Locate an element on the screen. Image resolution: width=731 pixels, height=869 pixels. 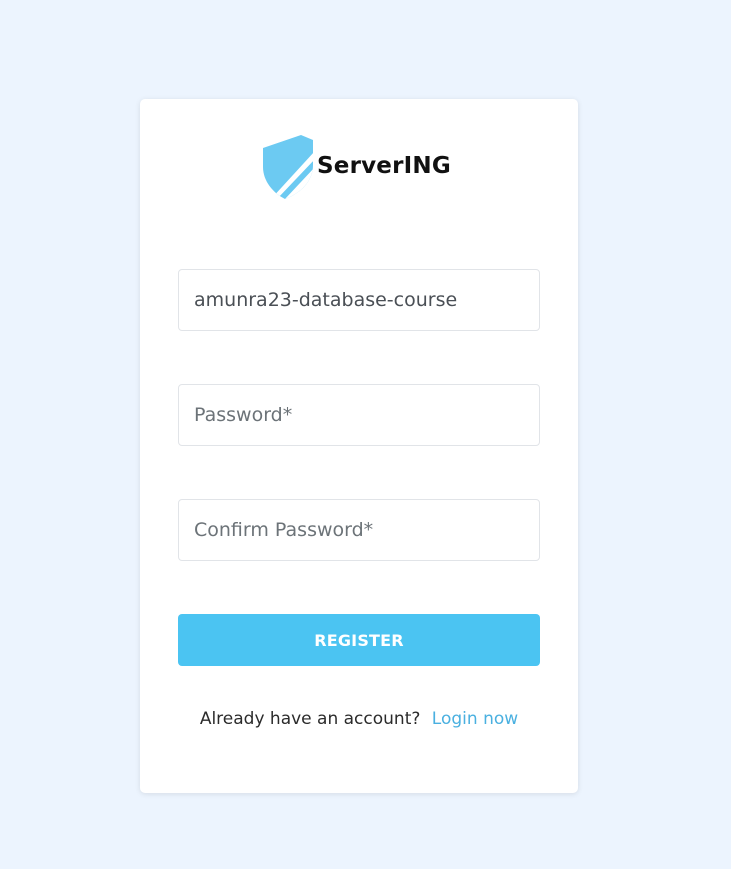
shield-icon is located at coordinates (287, 167).